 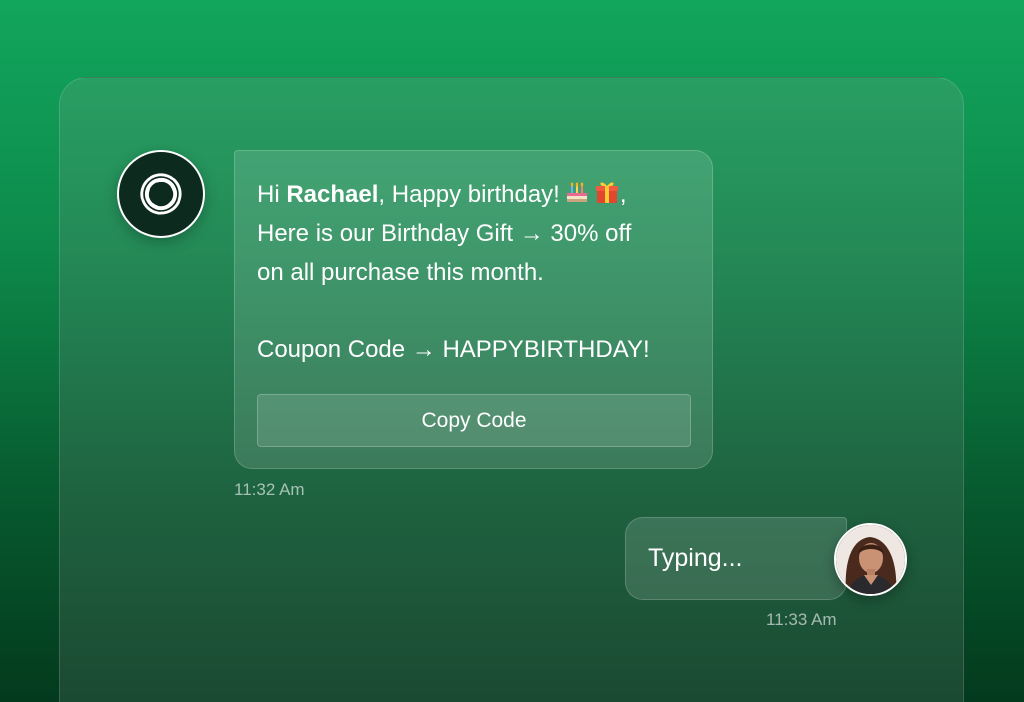 I want to click on birthday-cake-icon, so click(x=576, y=192).